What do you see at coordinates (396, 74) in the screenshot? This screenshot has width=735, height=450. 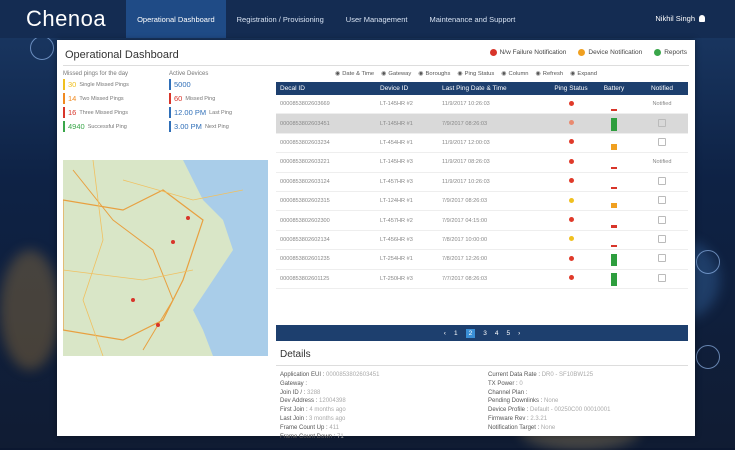 I see `filter-gateway: ◉ Gateway` at bounding box center [396, 74].